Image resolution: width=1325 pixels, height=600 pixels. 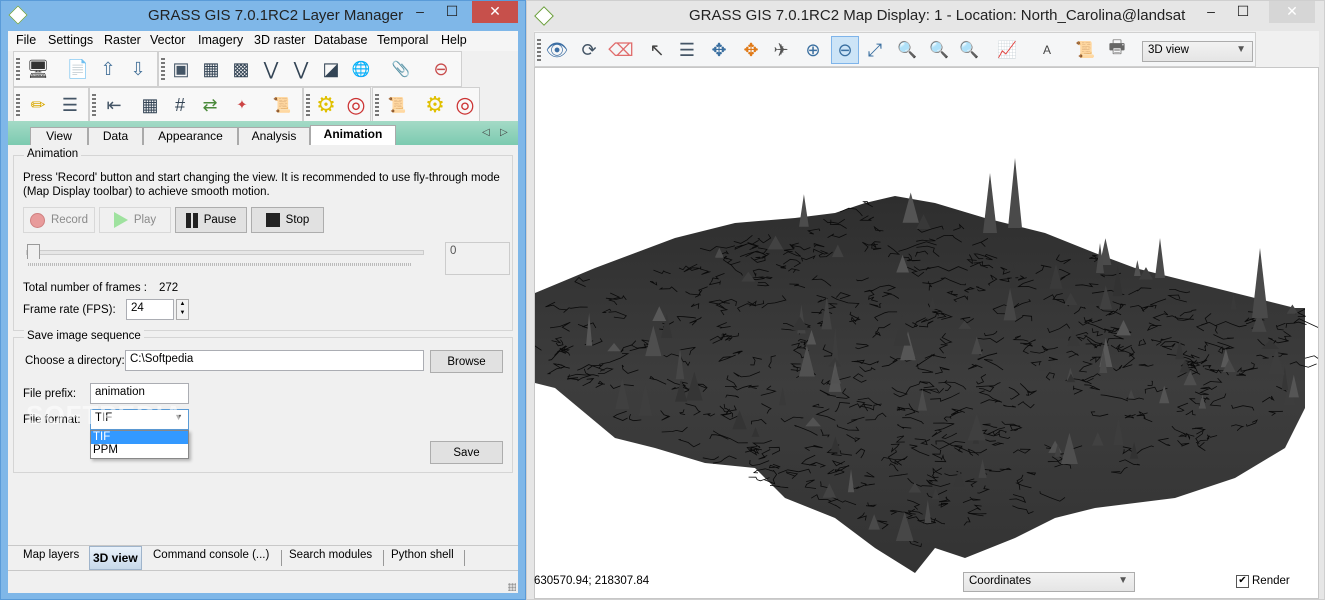 I want to click on fly-through-icon: ✈, so click(x=781, y=50).